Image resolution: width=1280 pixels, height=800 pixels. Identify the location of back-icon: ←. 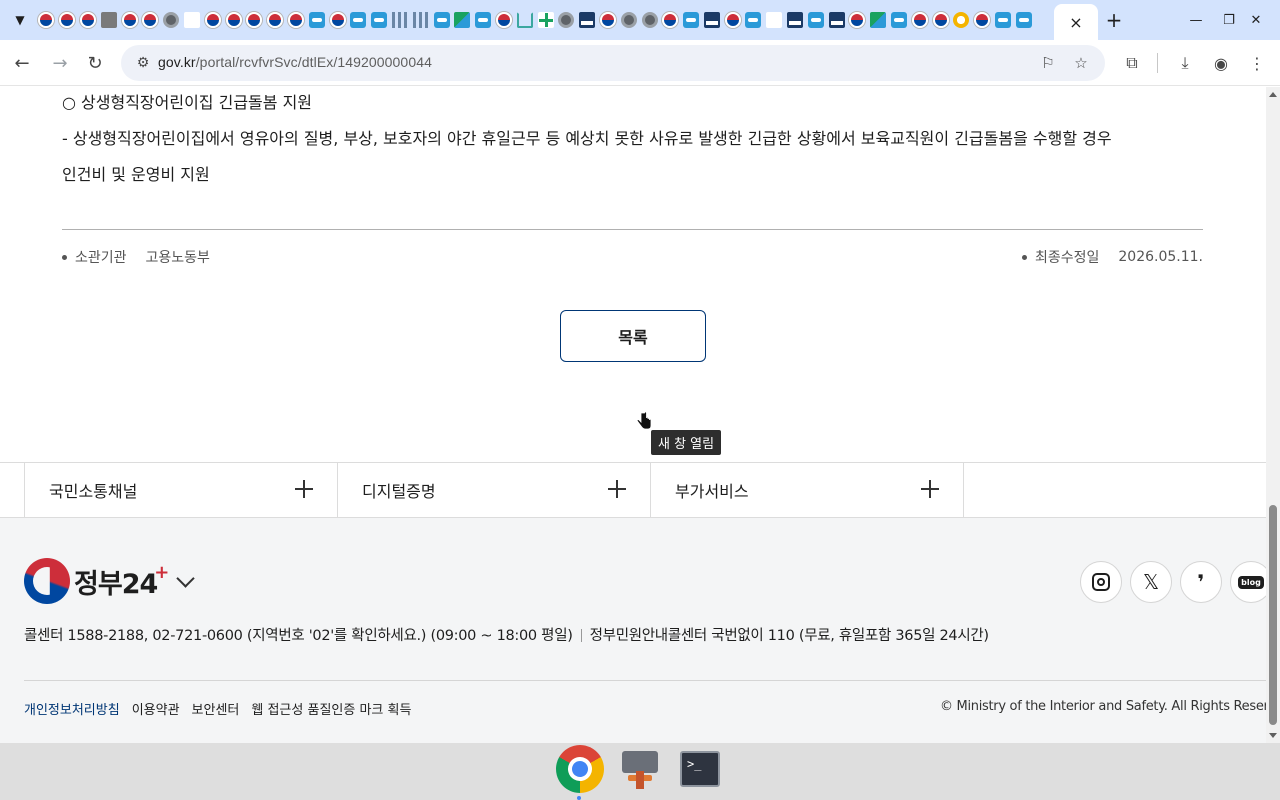
(22, 63).